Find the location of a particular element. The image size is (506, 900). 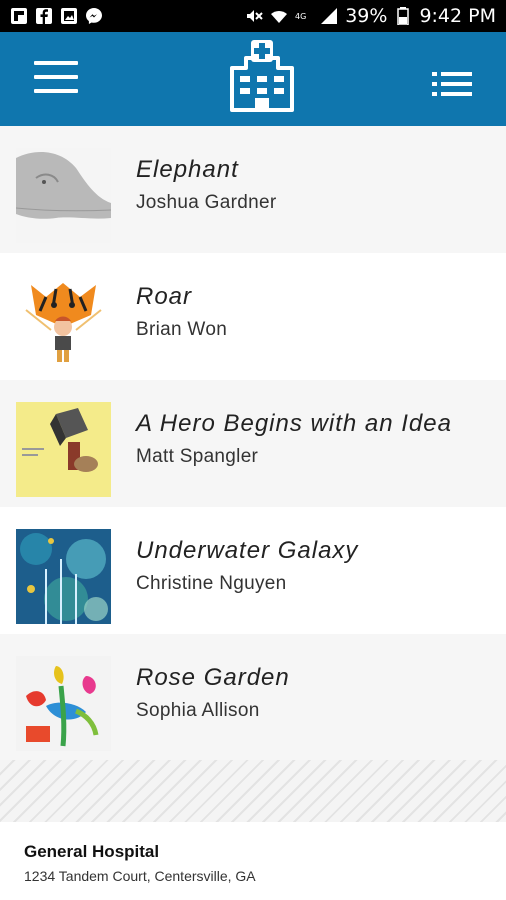

list-item: Roar Brian Won is located at coordinates (253, 316).